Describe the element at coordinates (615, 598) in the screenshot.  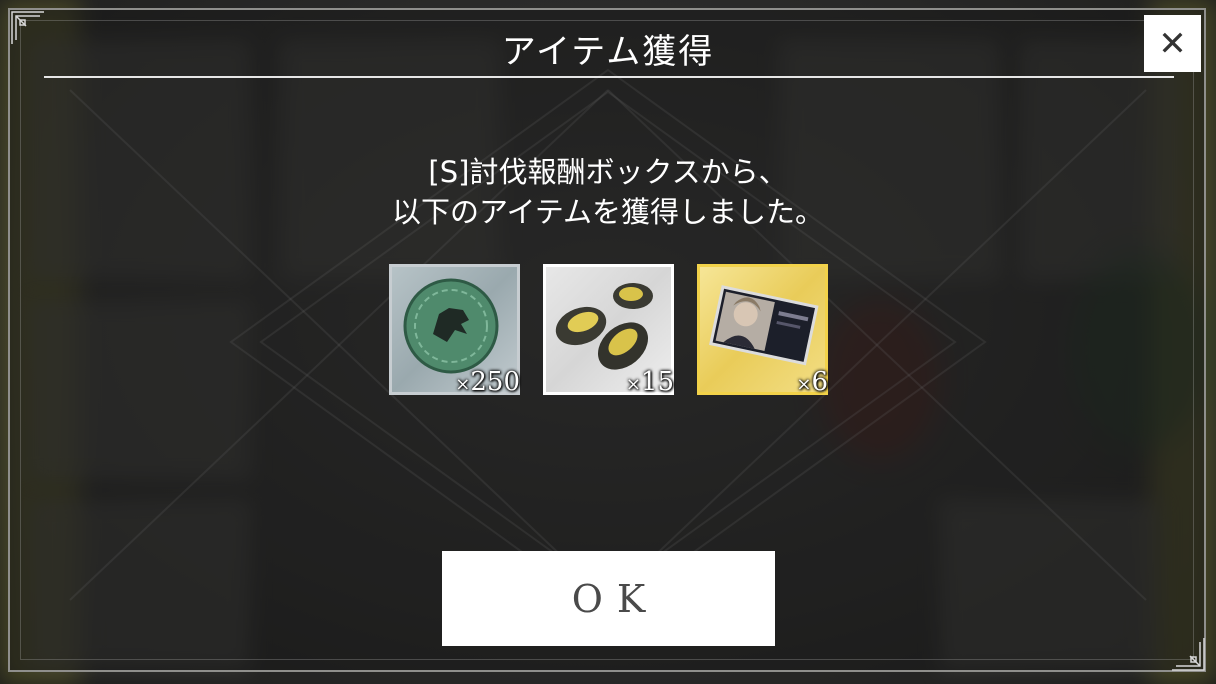
I see `ok-button-label: OK` at that location.